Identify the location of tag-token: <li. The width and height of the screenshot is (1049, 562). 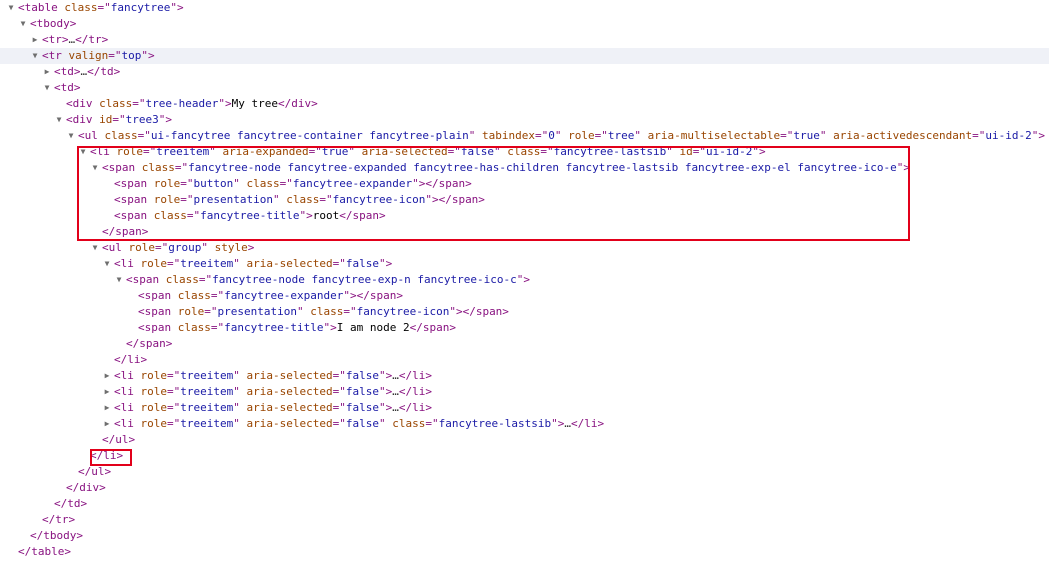
(127, 375).